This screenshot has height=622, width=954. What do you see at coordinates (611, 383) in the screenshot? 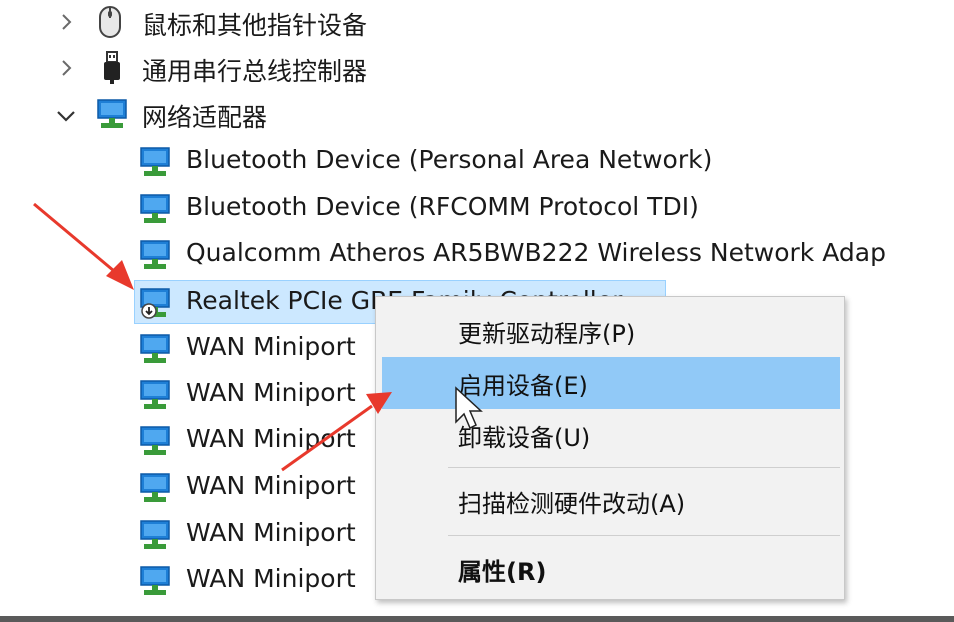
I see `menu-item-enable-device: 启用设备(E)` at bounding box center [611, 383].